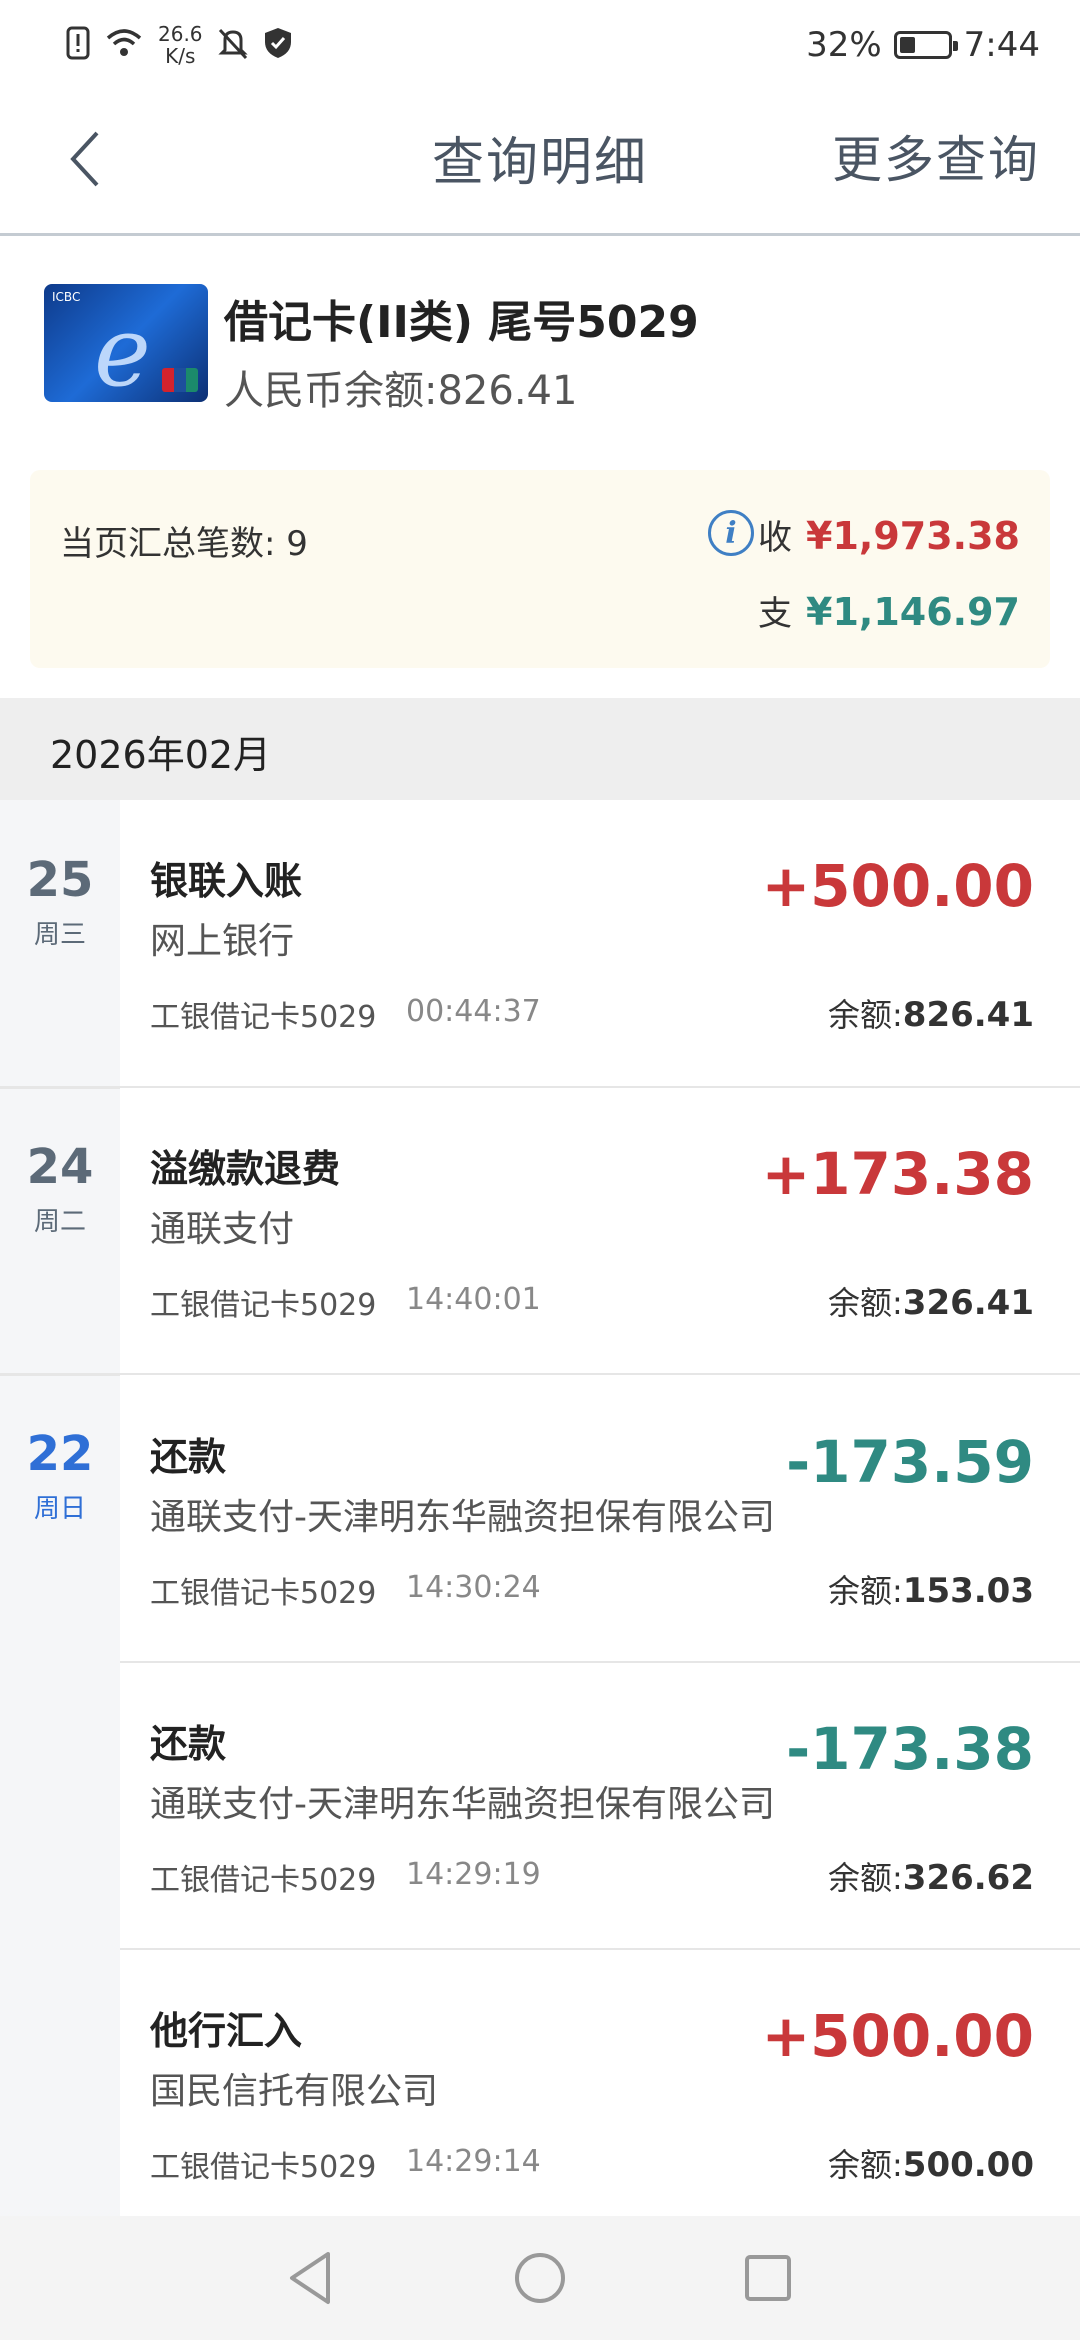 This screenshot has height=2340, width=1080. Describe the element at coordinates (180, 34) in the screenshot. I see `net-speed-value: 26.6` at that location.